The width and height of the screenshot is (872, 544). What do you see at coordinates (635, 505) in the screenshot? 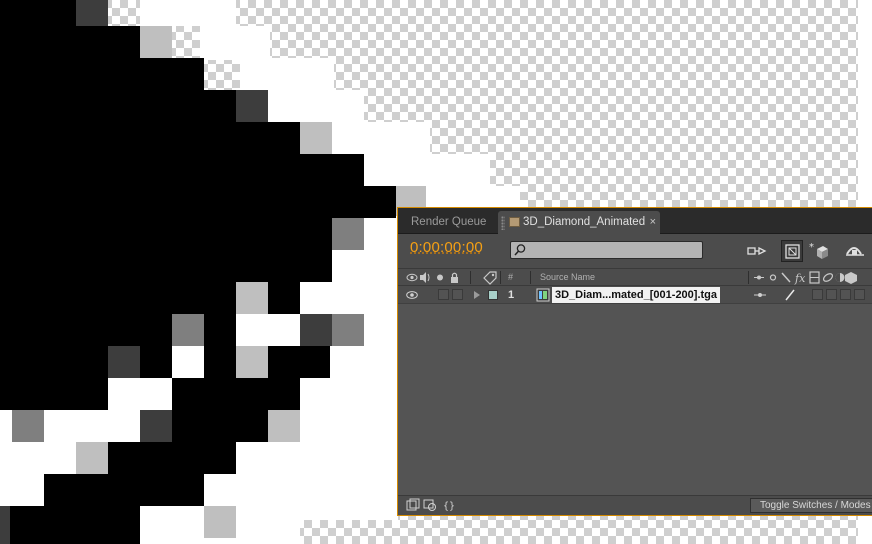
I see `timeline-bottom-bar: {} Toggle Switches / Modes` at bounding box center [635, 505].